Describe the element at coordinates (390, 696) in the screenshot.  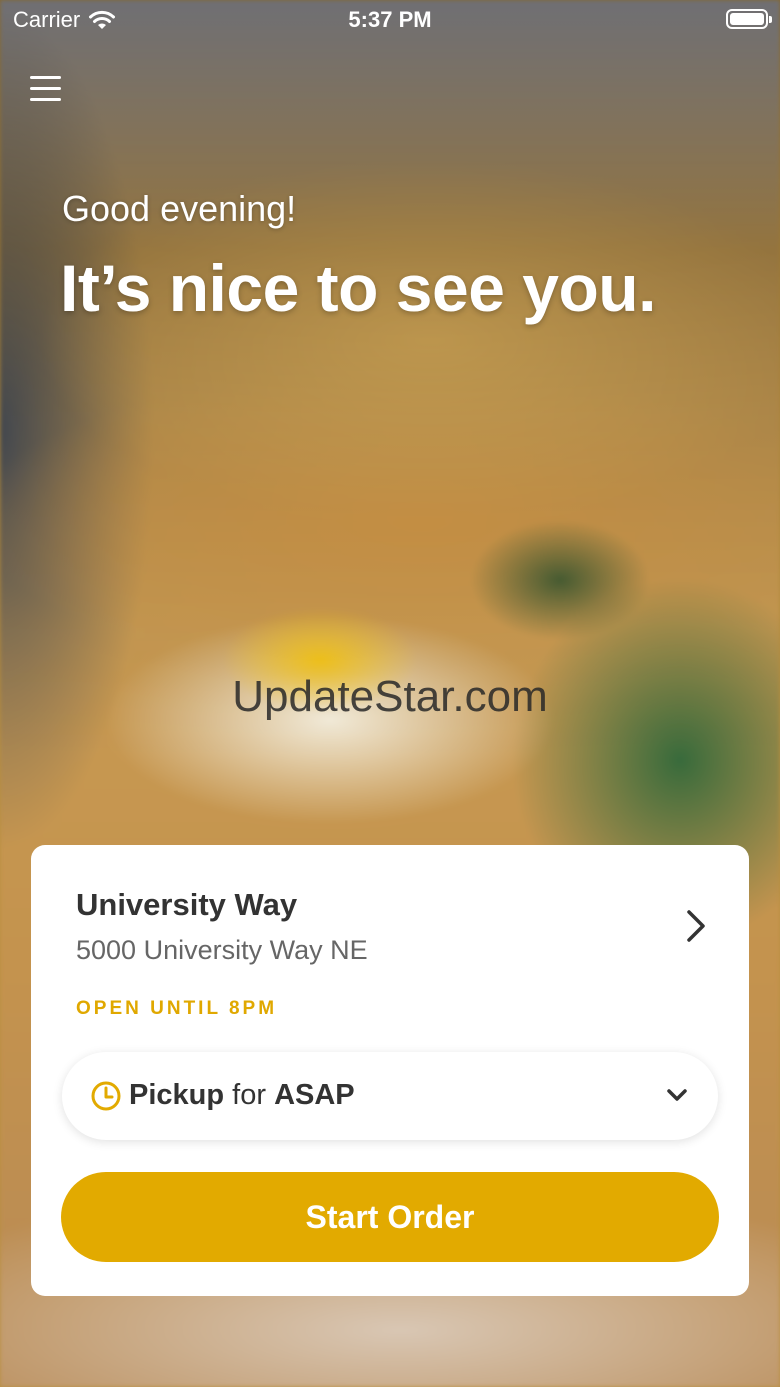
I see `watermark: UpdateStar.com` at that location.